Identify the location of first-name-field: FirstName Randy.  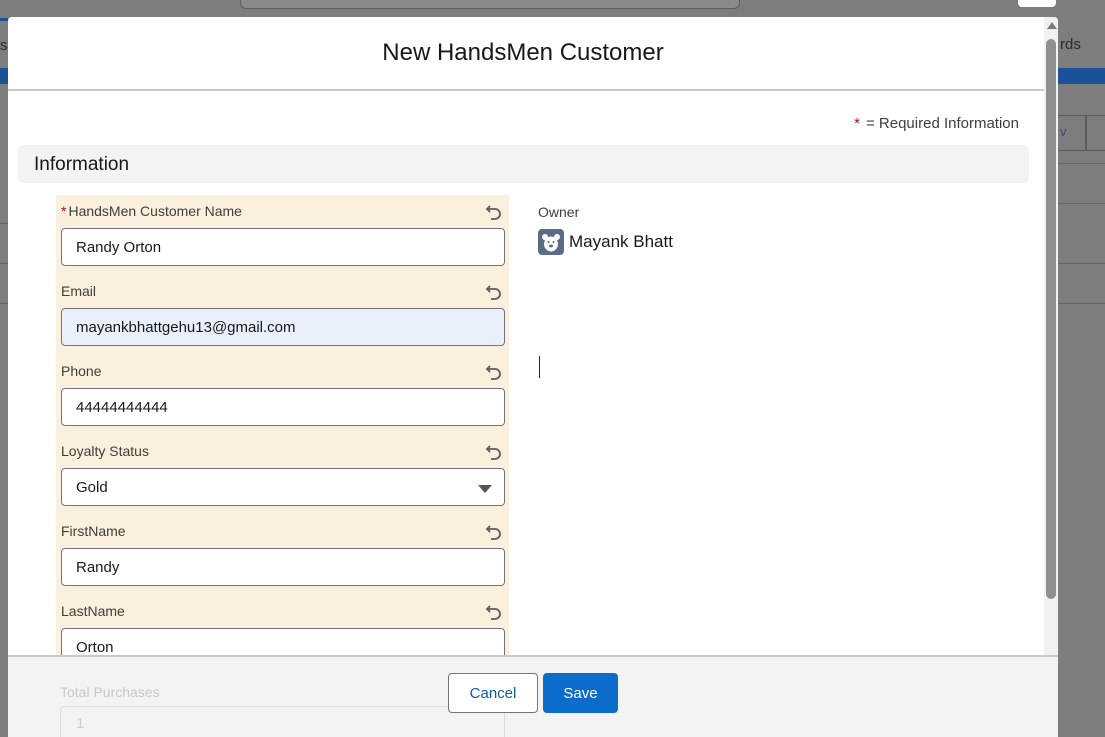
(283, 554).